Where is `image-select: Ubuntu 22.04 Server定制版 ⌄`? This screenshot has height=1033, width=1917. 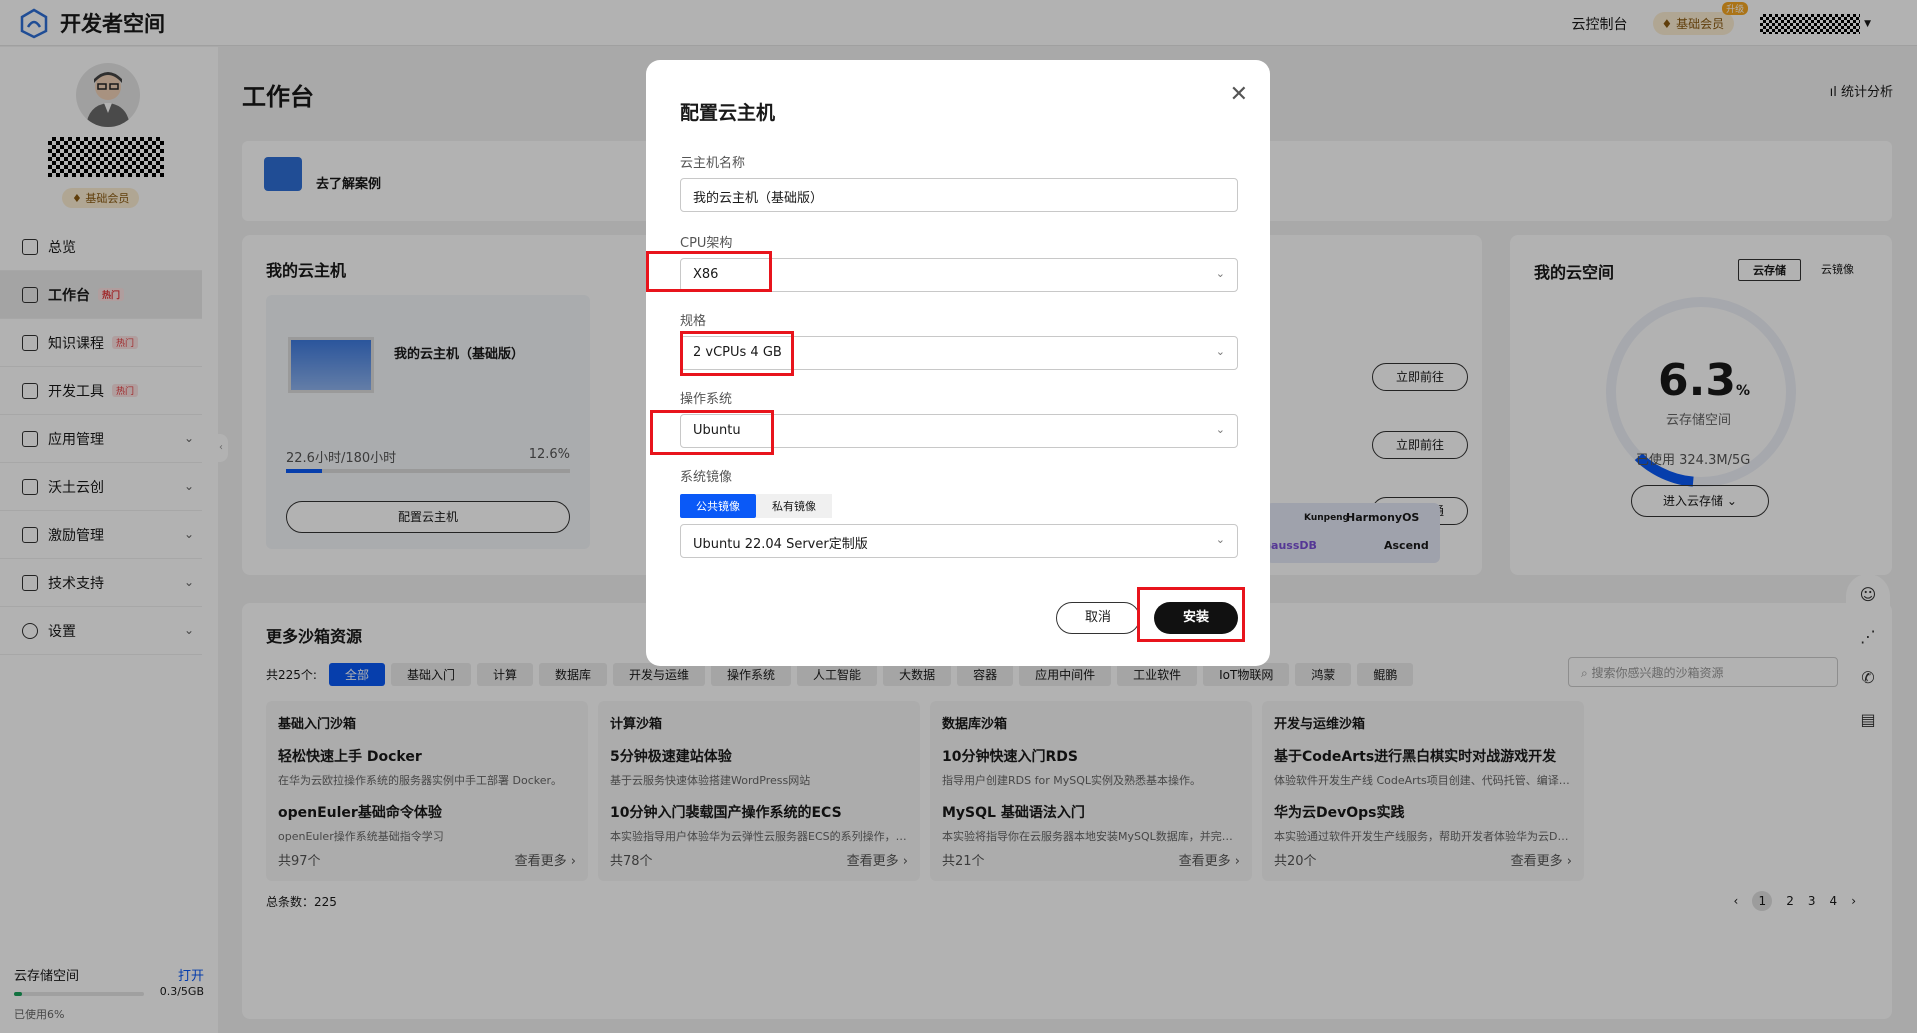 image-select: Ubuntu 22.04 Server定制版 ⌄ is located at coordinates (959, 541).